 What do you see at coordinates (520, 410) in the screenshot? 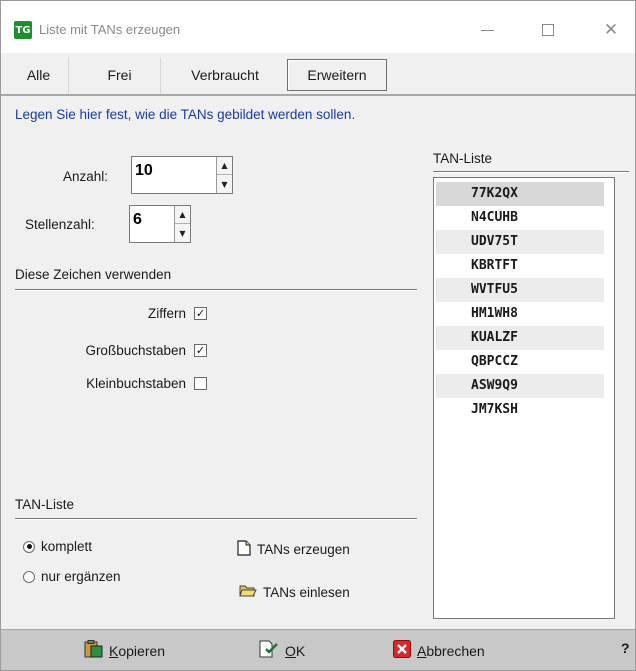
I see `tan-list-item: JM7KSH` at bounding box center [520, 410].